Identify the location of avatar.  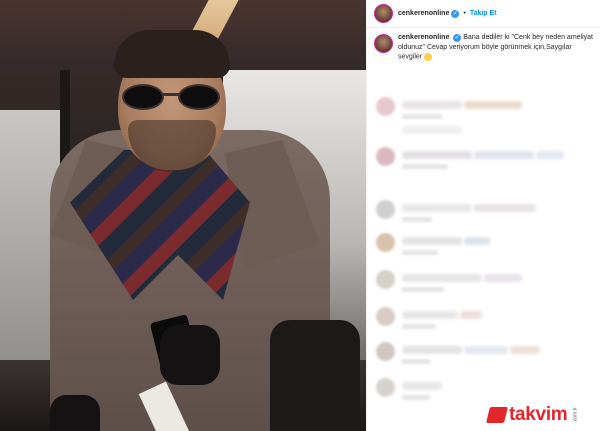
(383, 13).